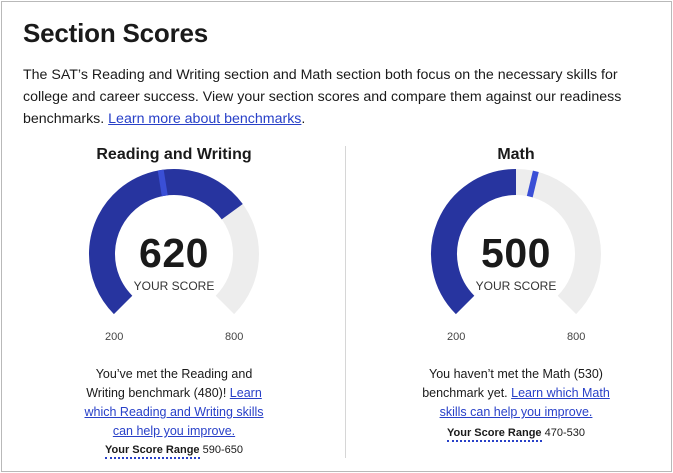  Describe the element at coordinates (564, 433) in the screenshot. I see `score-range-value: 470-530` at that location.